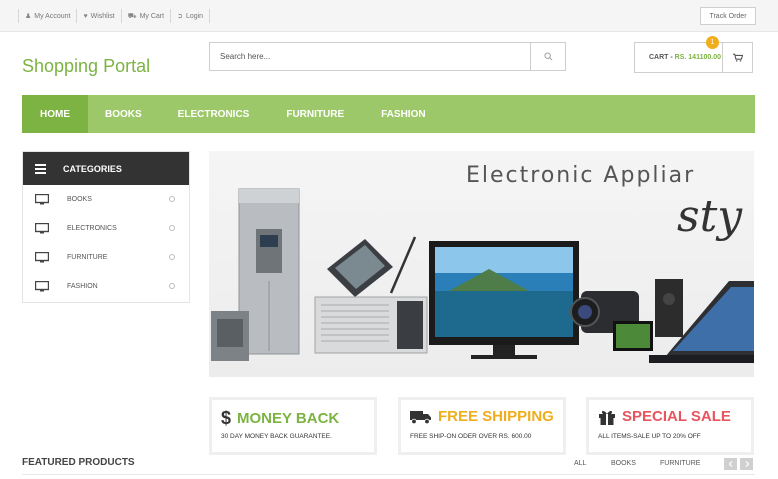 The width and height of the screenshot is (778, 479). Describe the element at coordinates (92, 168) in the screenshot. I see `categories-title: CATEGORIES` at that location.